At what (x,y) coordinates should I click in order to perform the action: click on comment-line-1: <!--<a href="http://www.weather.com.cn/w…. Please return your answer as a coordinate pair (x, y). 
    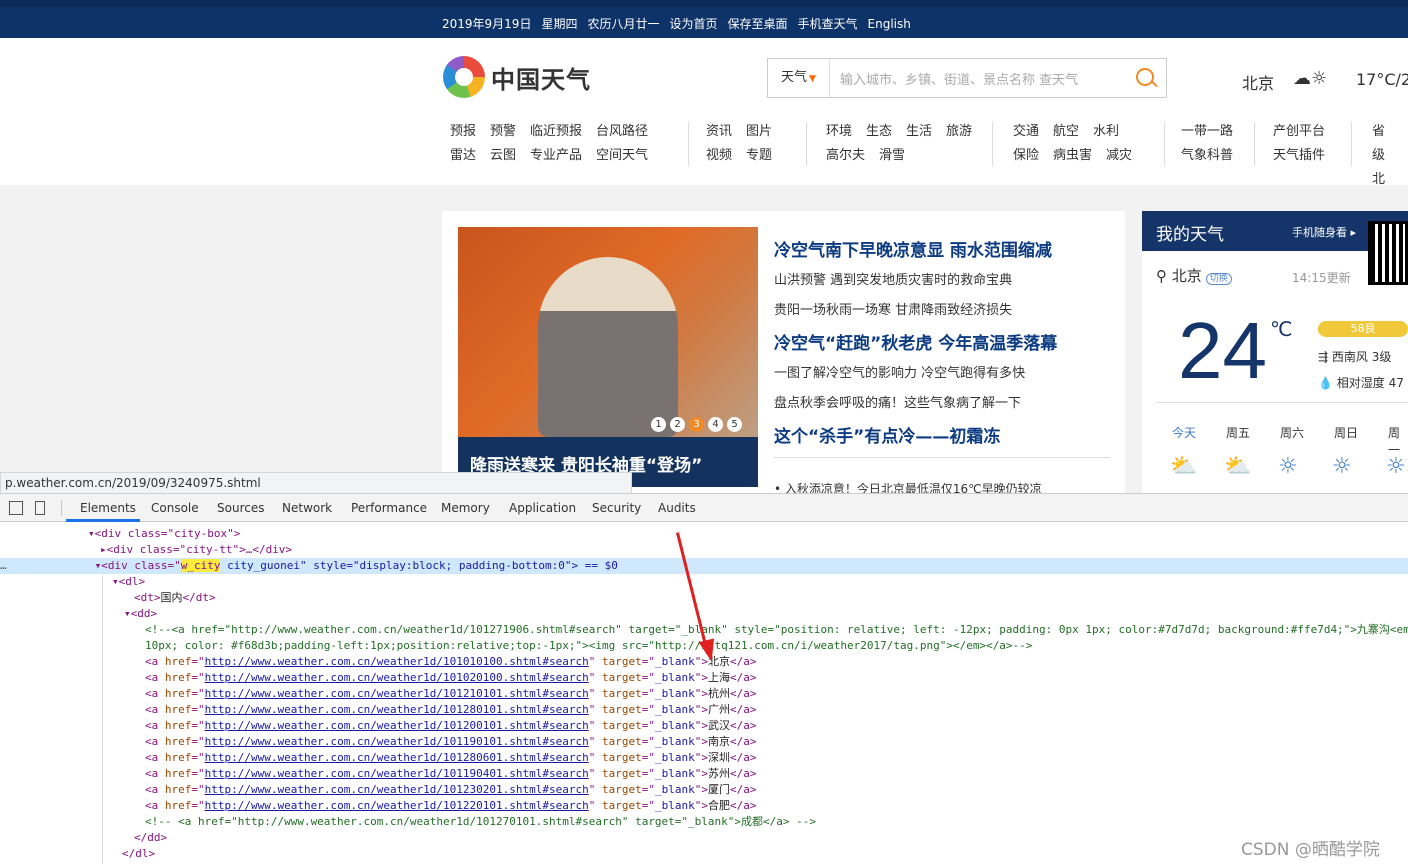
    Looking at the image, I should click on (776, 630).